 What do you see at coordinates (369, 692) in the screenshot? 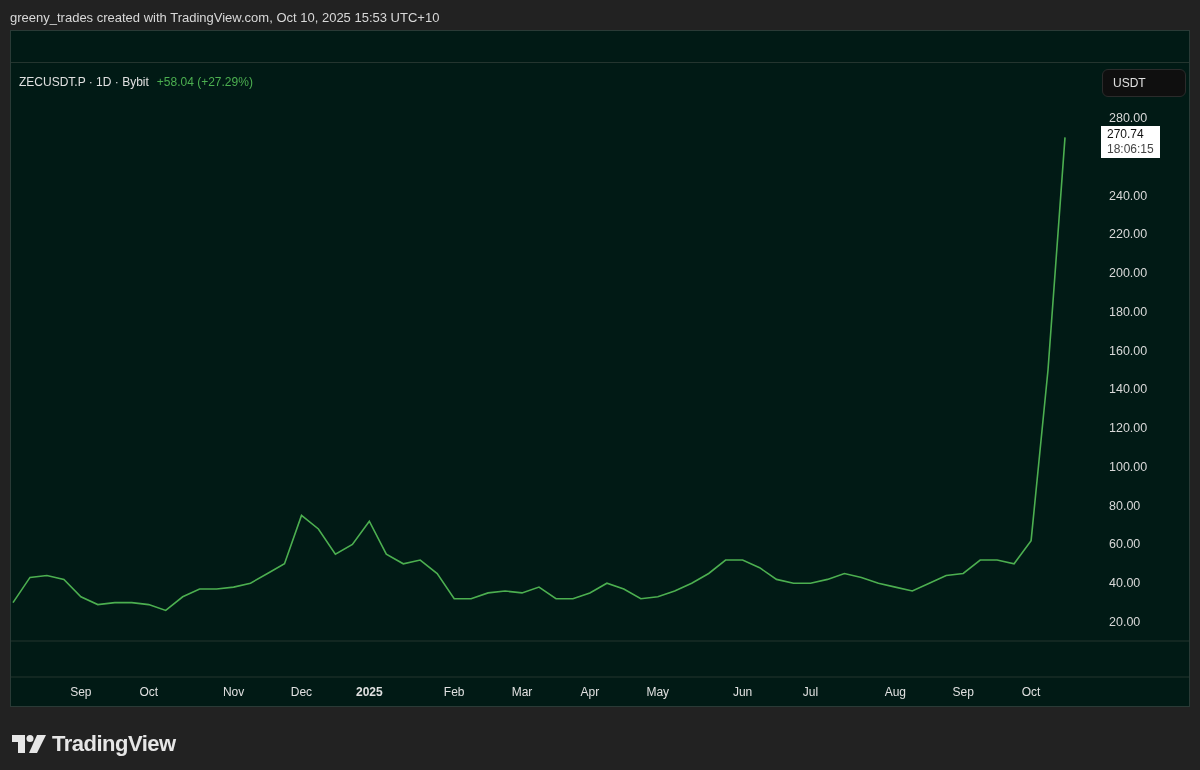
I see `date-tick: 2025` at bounding box center [369, 692].